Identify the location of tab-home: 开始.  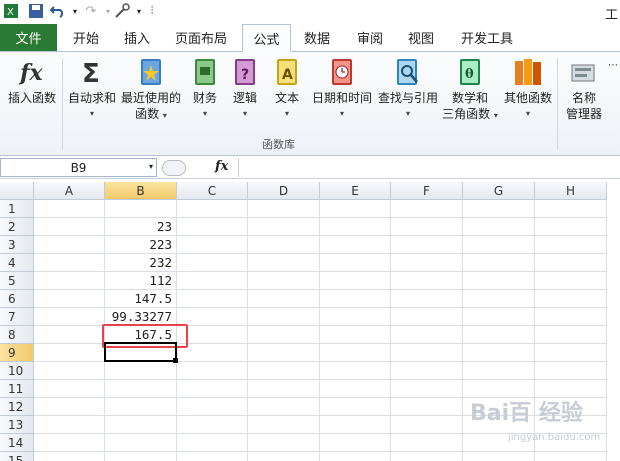
(86, 37).